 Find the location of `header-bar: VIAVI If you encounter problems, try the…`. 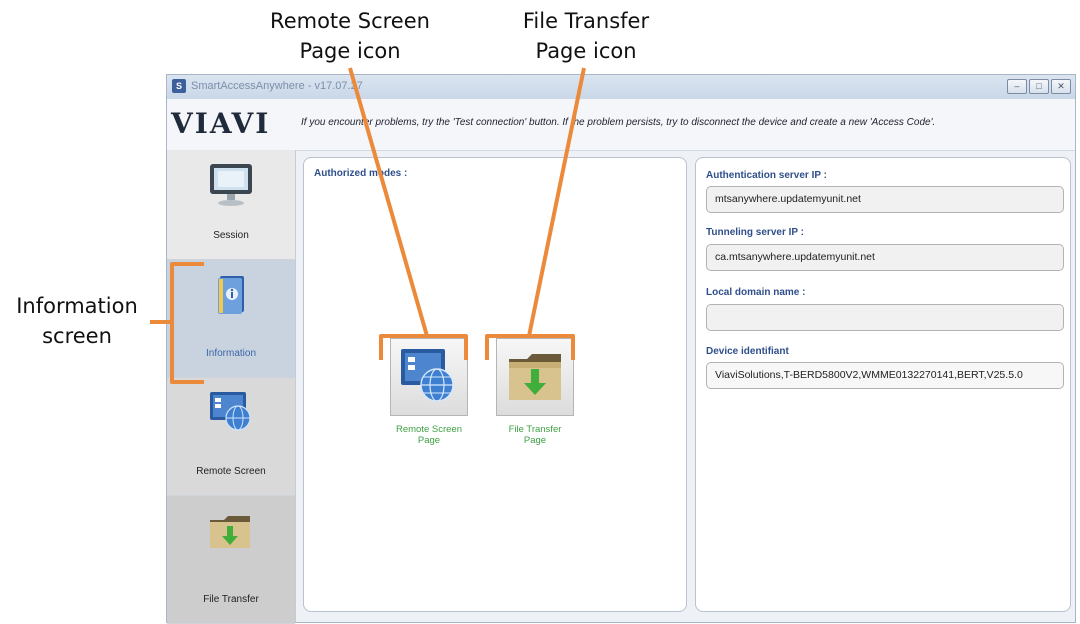

header-bar: VIAVI If you encounter problems, try the… is located at coordinates (621, 125).